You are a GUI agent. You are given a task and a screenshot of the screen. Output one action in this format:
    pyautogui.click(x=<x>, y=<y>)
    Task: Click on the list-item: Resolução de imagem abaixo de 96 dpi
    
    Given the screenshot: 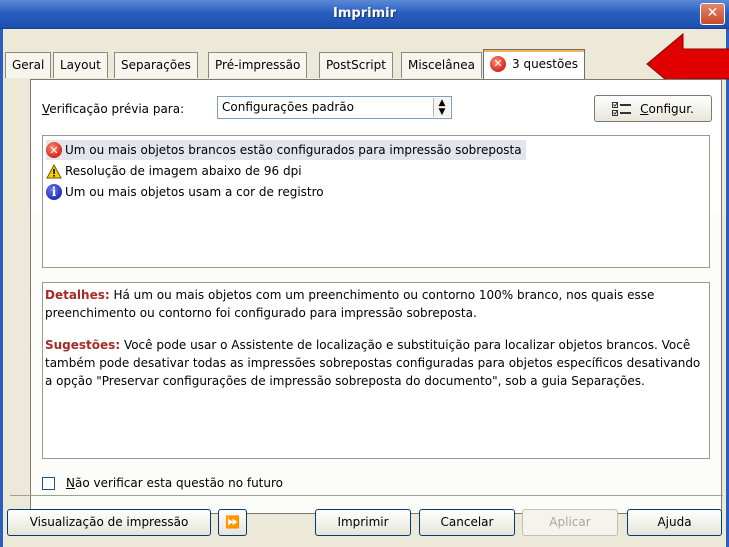 What is the action you would take?
    pyautogui.click(x=176, y=171)
    